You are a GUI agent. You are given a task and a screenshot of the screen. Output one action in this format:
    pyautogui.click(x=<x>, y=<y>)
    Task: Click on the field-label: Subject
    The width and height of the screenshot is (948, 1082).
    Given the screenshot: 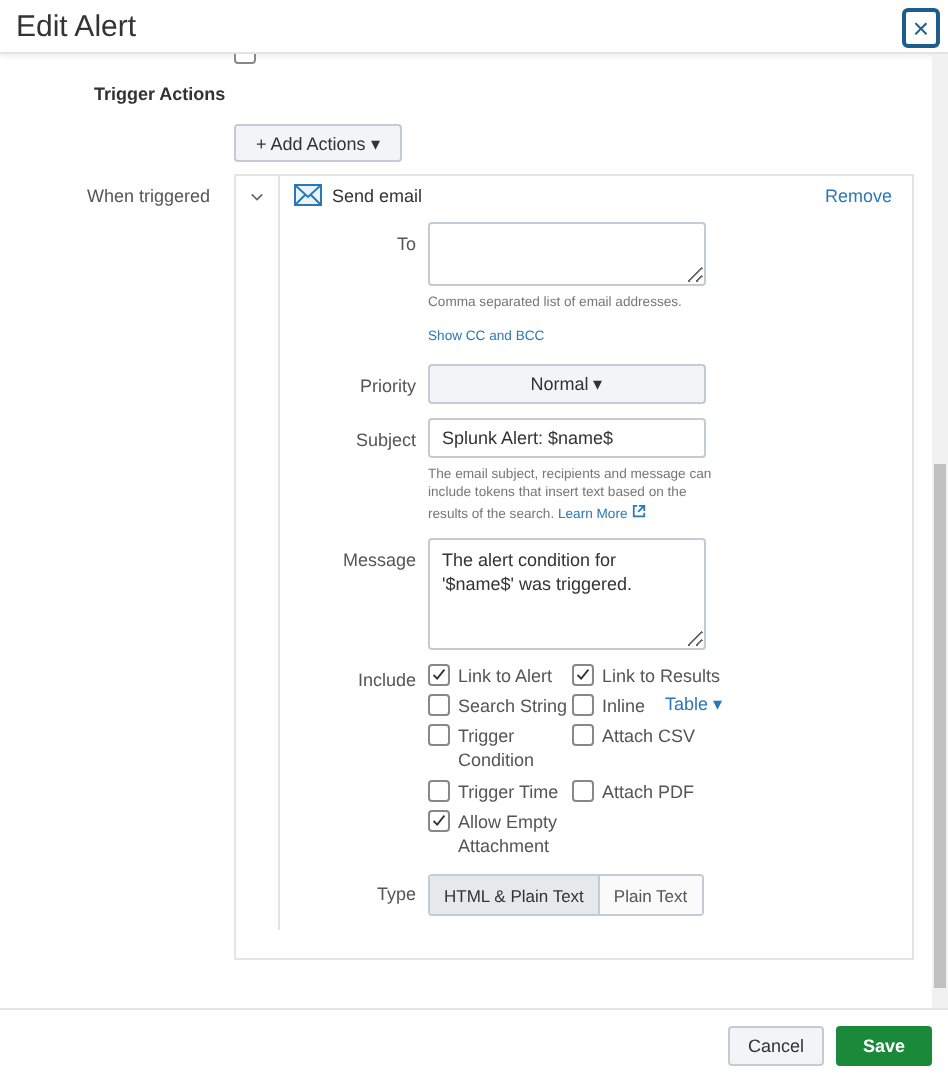 What is the action you would take?
    pyautogui.click(x=384, y=438)
    